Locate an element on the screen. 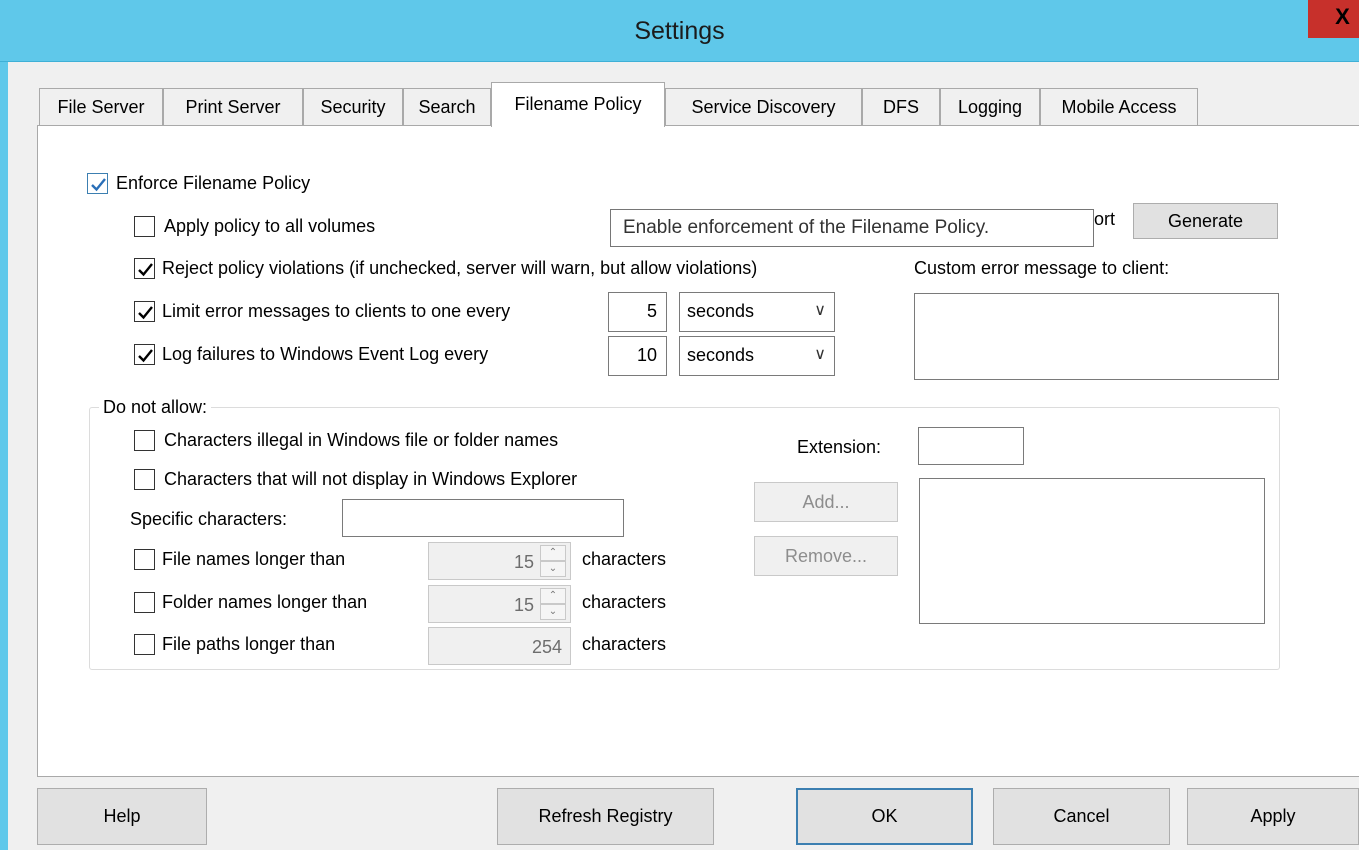  file-paths-longer-checkbox is located at coordinates (144, 644).